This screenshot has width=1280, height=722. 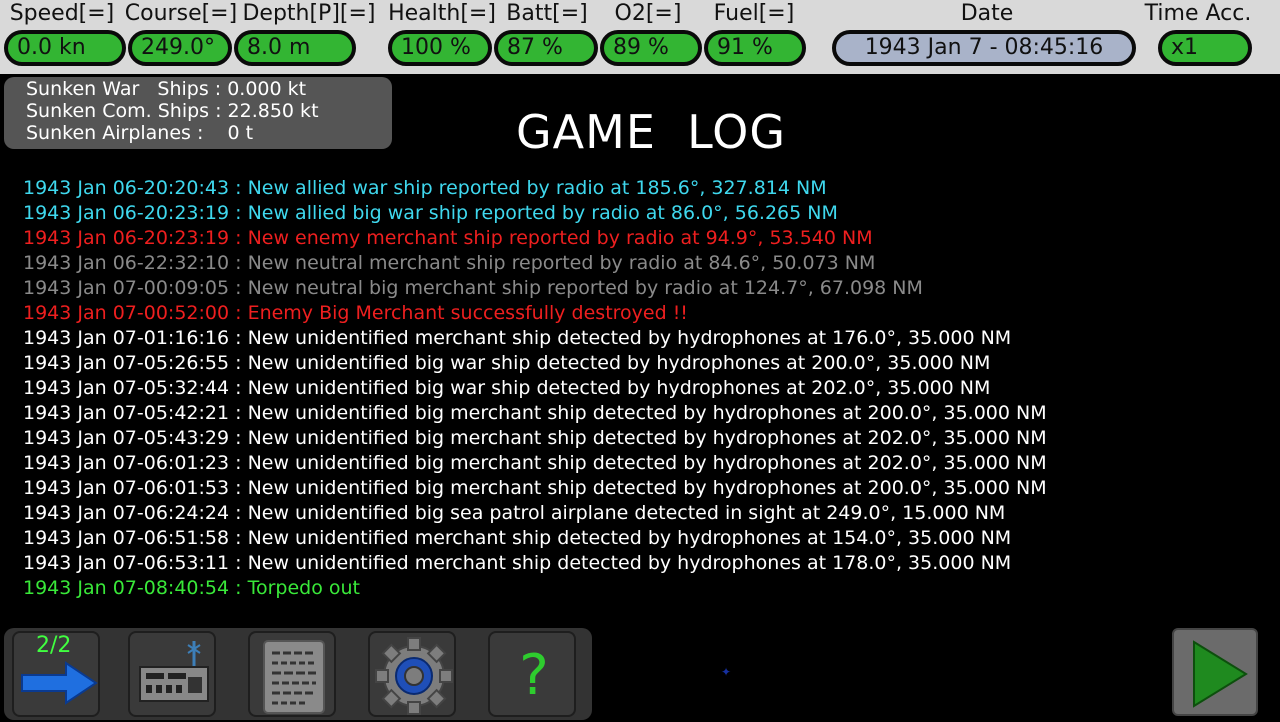 I want to click on course-value: 249.0°, so click(x=180, y=48).